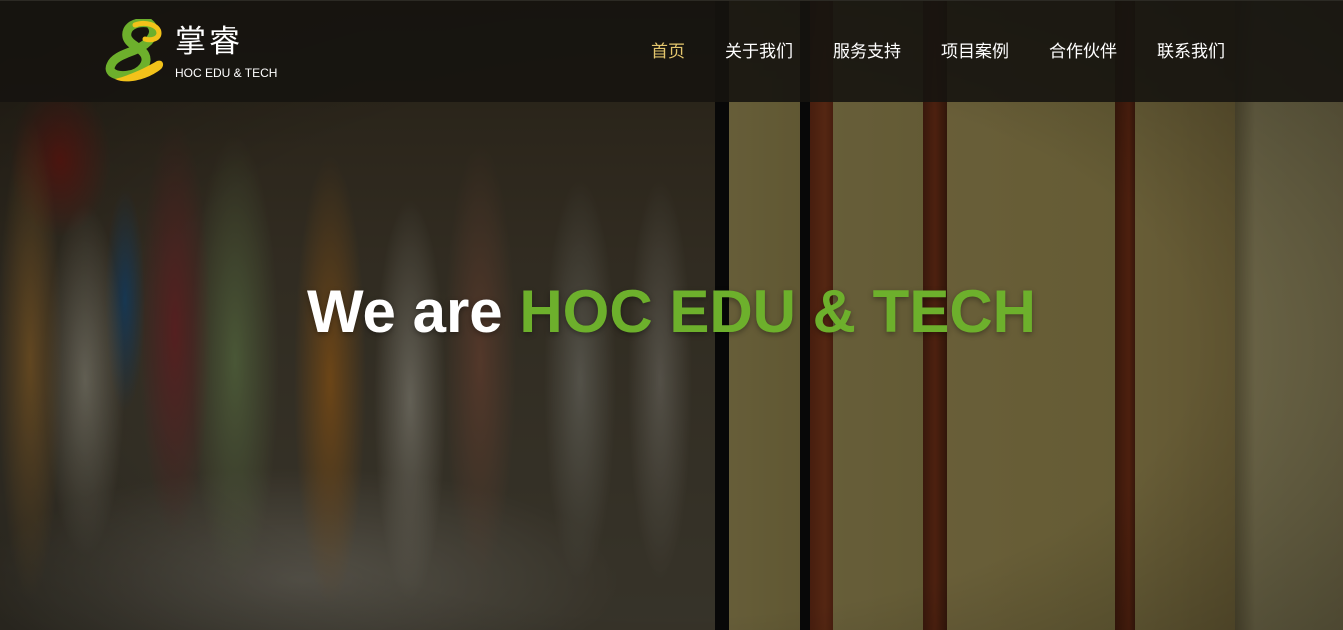 This screenshot has height=630, width=1343. I want to click on nav-item-cases: 项目案例, so click(975, 52).